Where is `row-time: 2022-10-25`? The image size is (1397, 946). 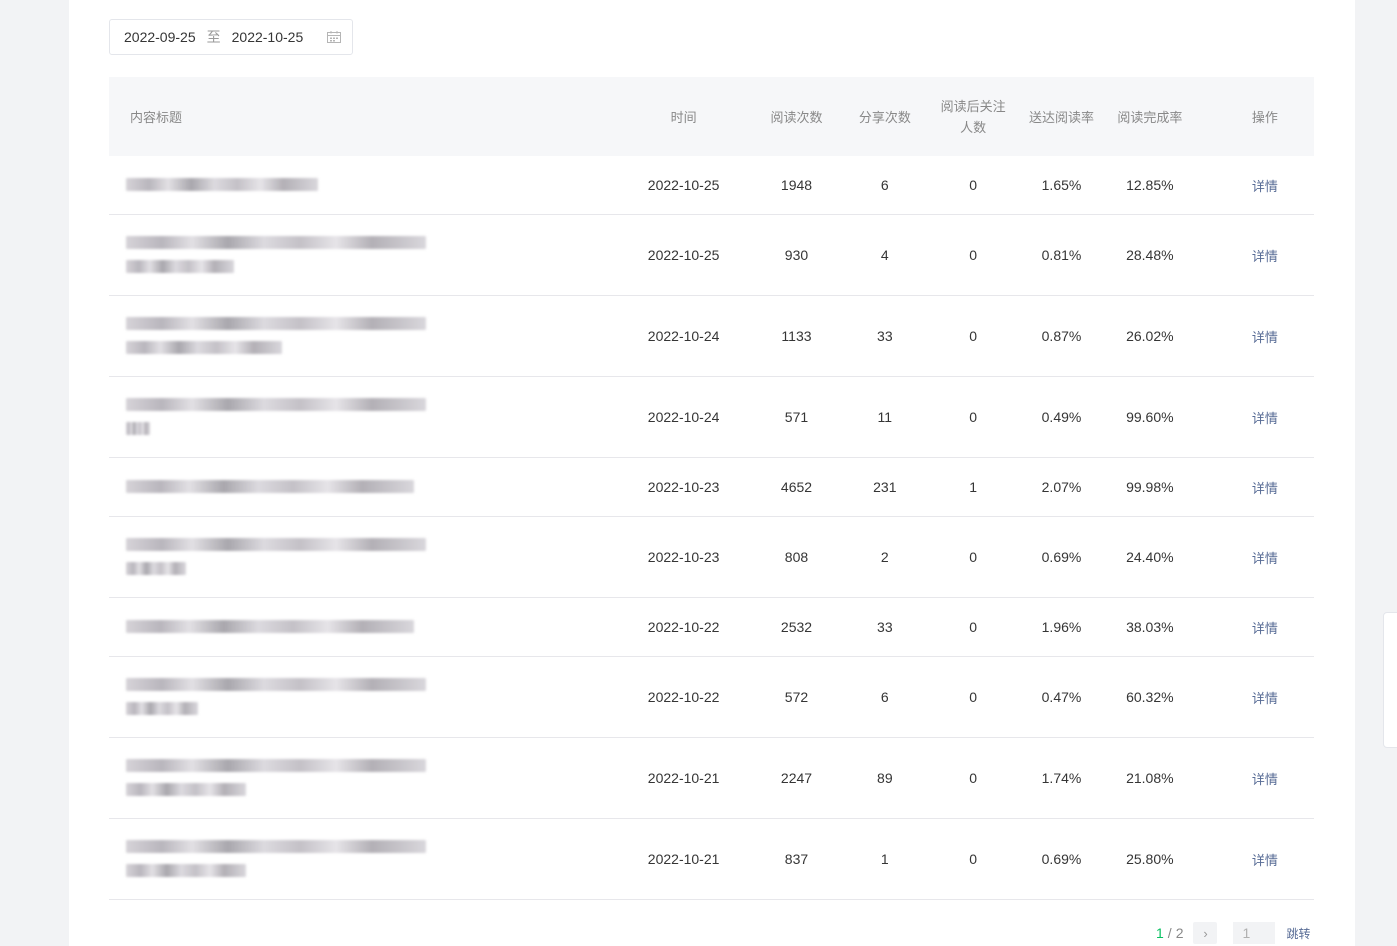 row-time: 2022-10-25 is located at coordinates (683, 185).